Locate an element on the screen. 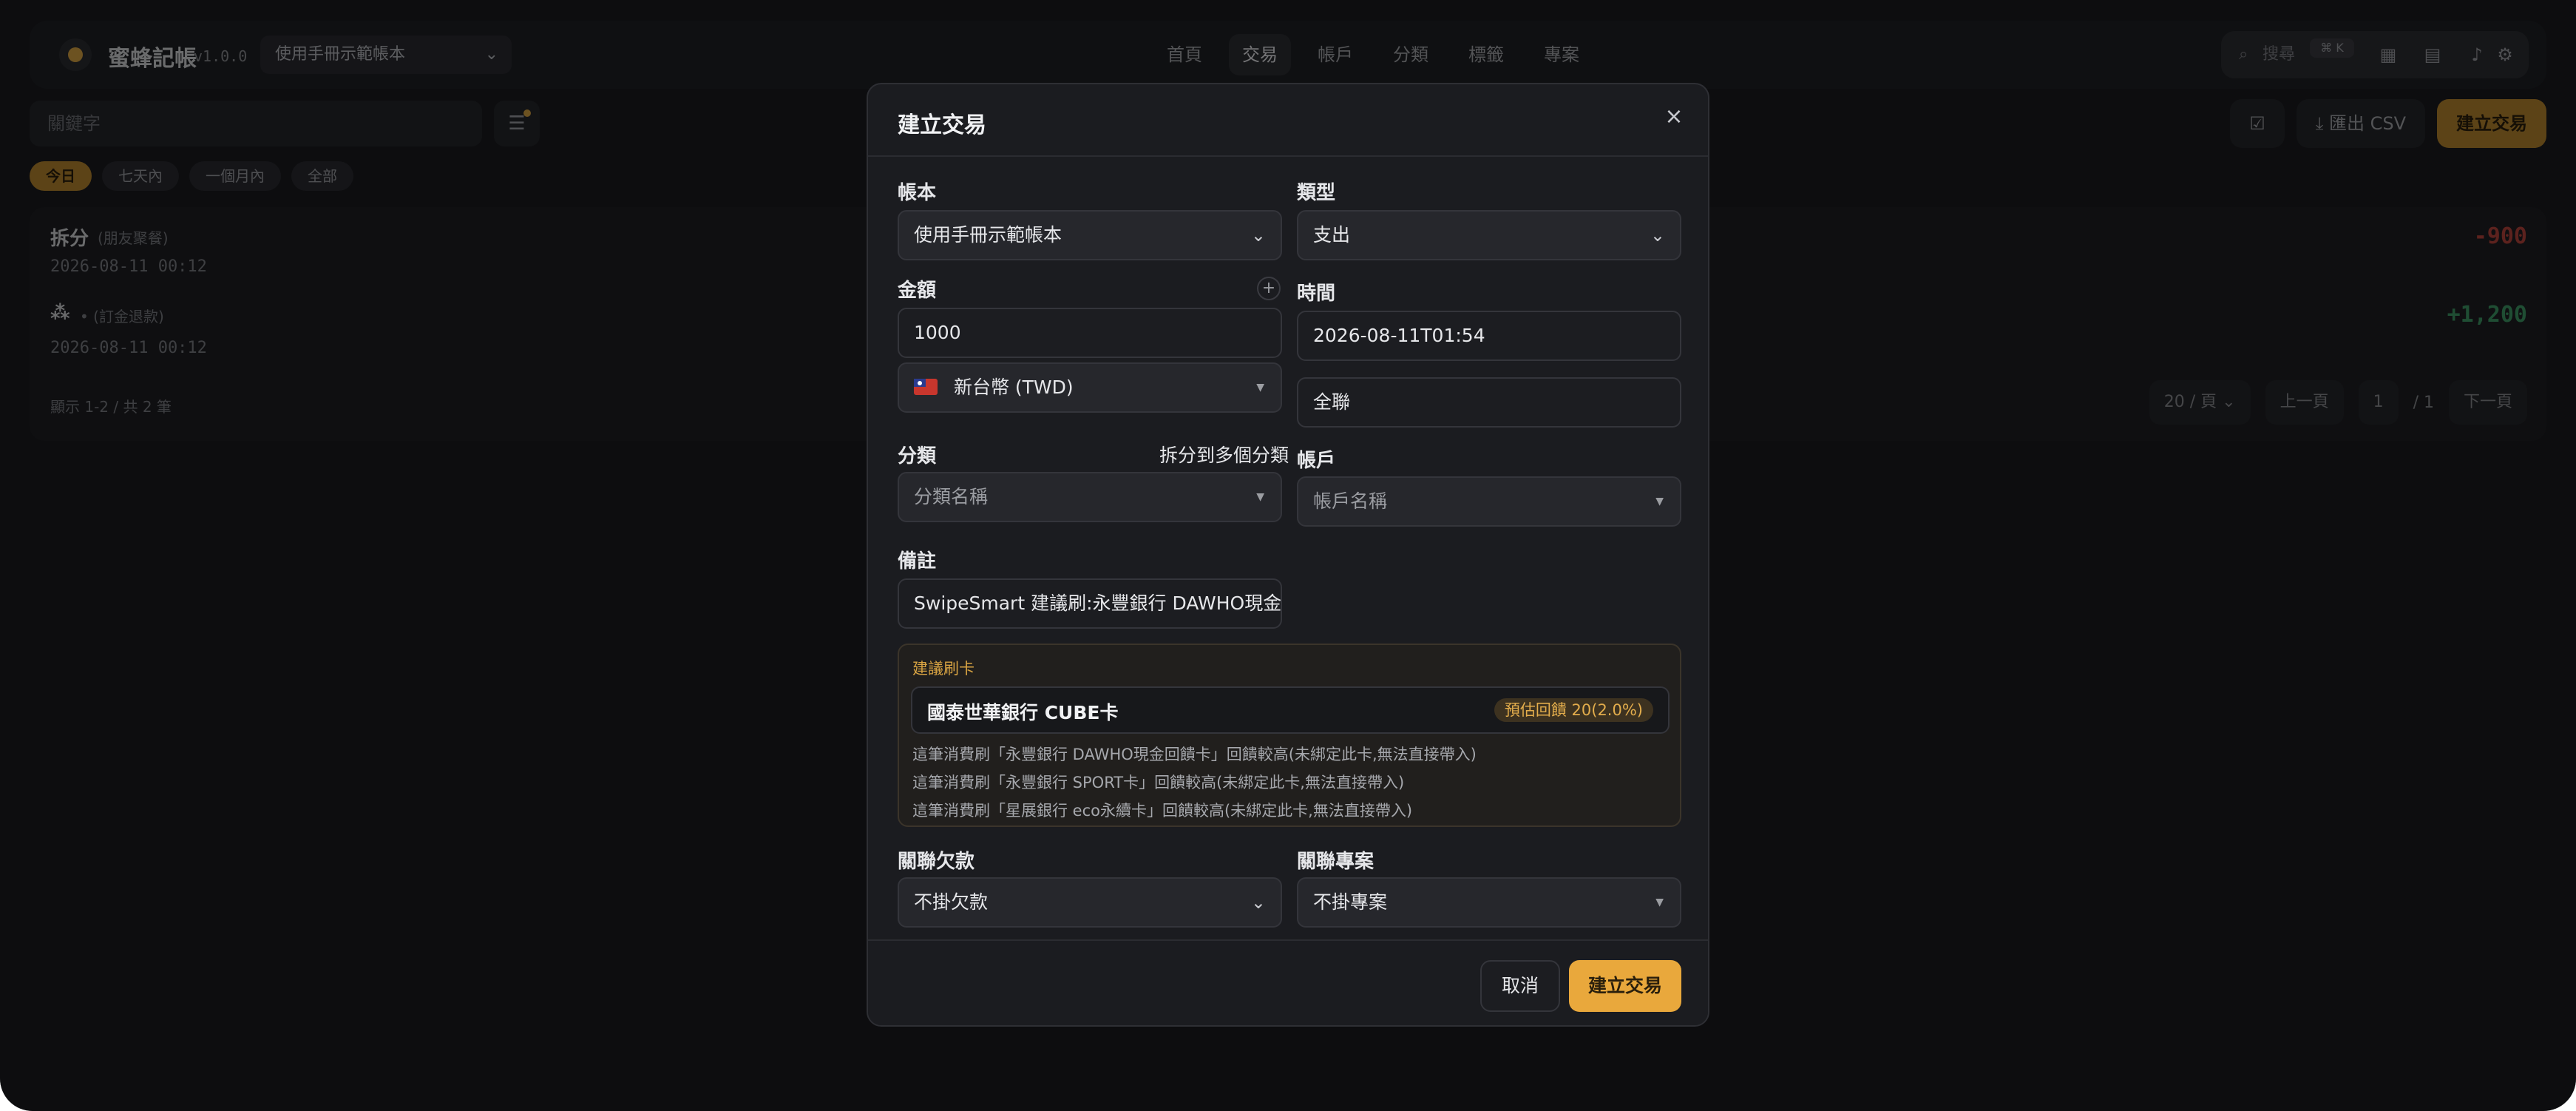 Image resolution: width=2576 pixels, height=1111 pixels. book-label: 帳本 is located at coordinates (917, 193).